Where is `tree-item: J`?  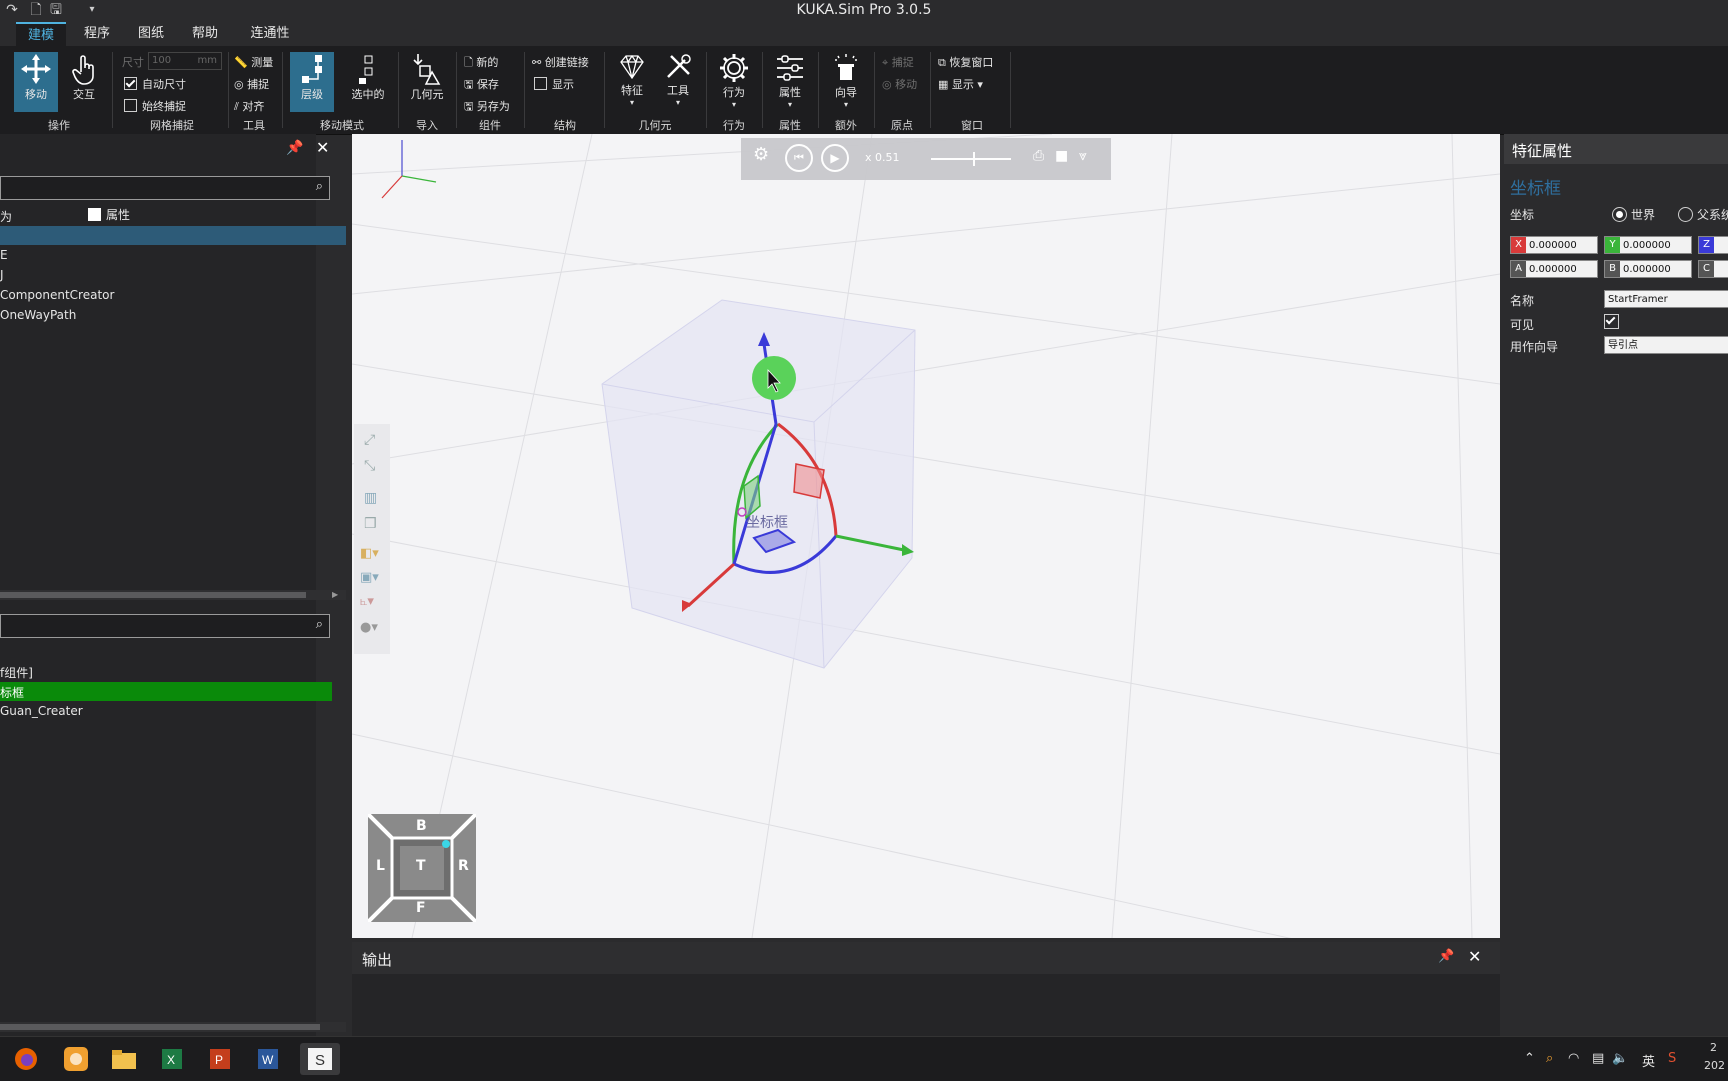
tree-item: J is located at coordinates (2, 275).